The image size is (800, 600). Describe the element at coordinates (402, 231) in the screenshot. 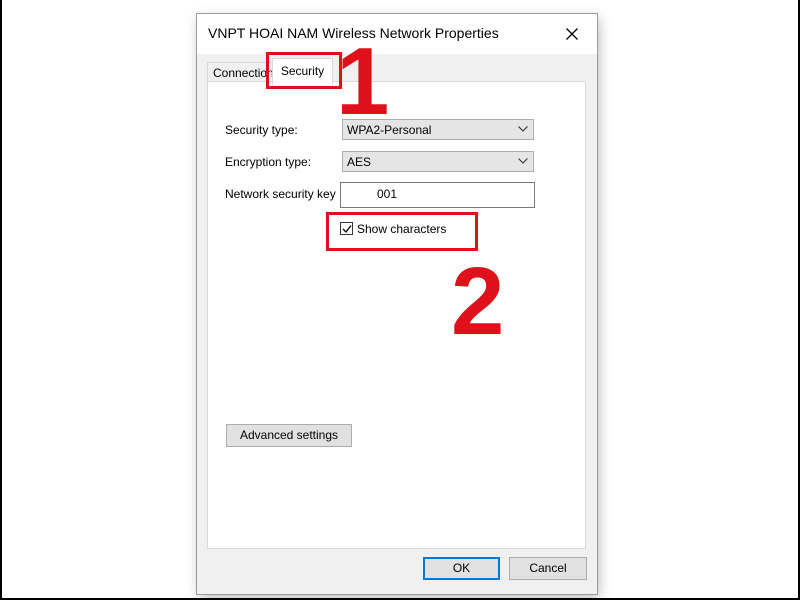

I see `show-characters-highlight` at that location.